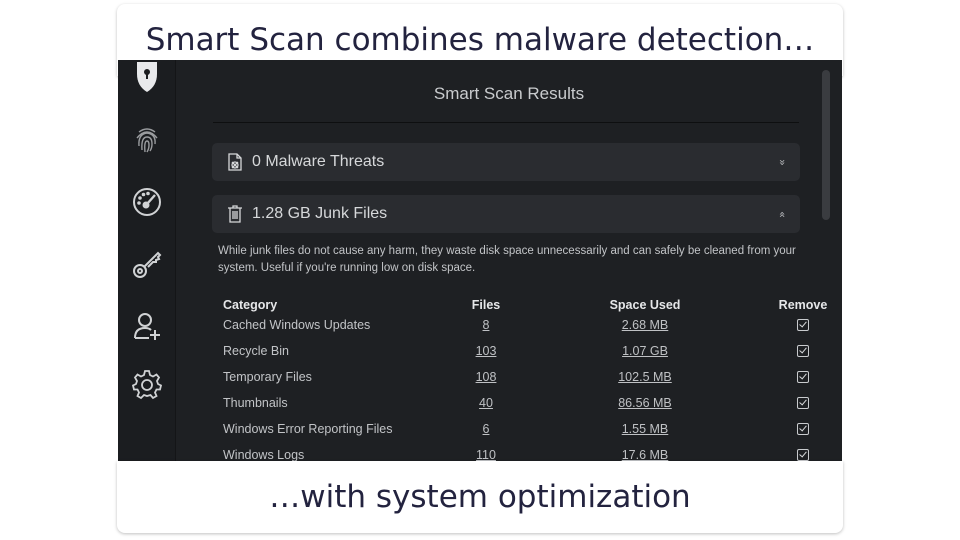 This screenshot has height=540, width=960. What do you see at coordinates (506, 122) in the screenshot?
I see `title-divider` at bounding box center [506, 122].